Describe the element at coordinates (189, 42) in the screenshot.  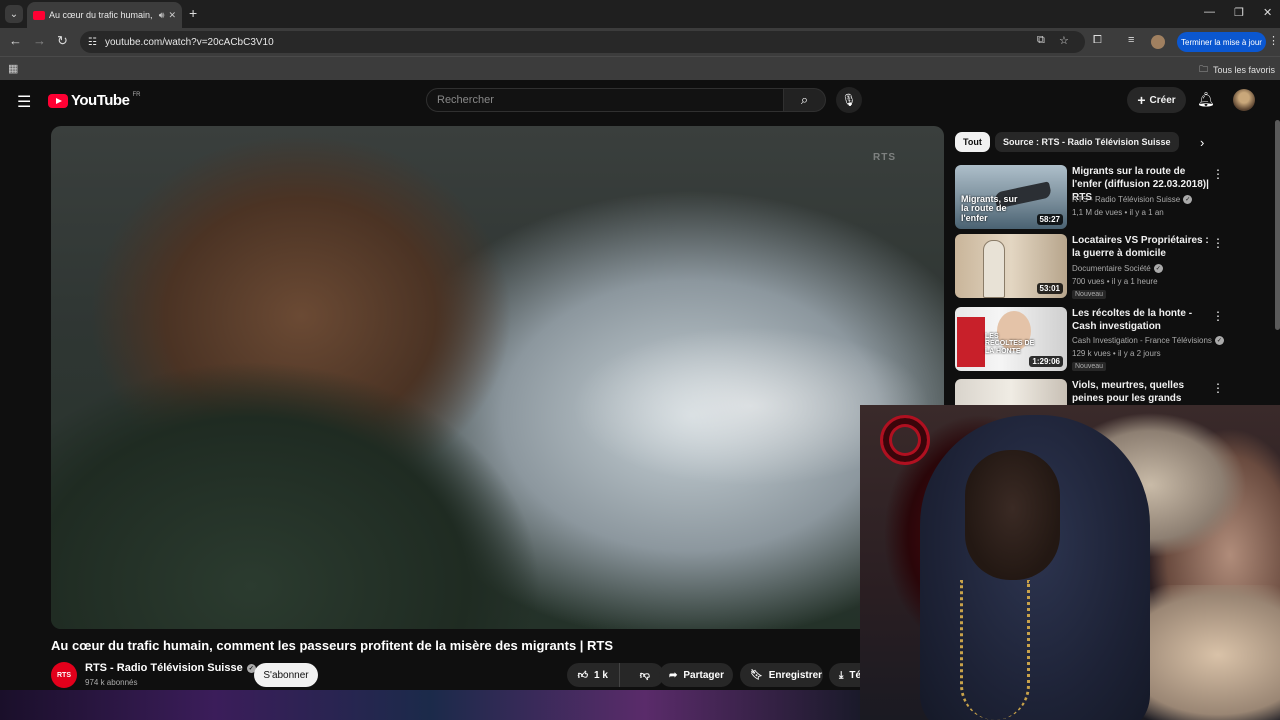
I see `url-text: youtube.com/watch?v=20cACbC3V10` at that location.